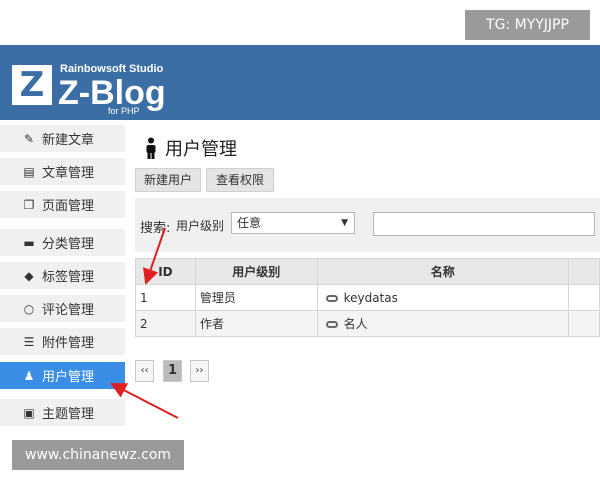 This screenshot has width=600, height=480. What do you see at coordinates (201, 149) in the screenshot?
I see `page-title: 用户管理` at bounding box center [201, 149].